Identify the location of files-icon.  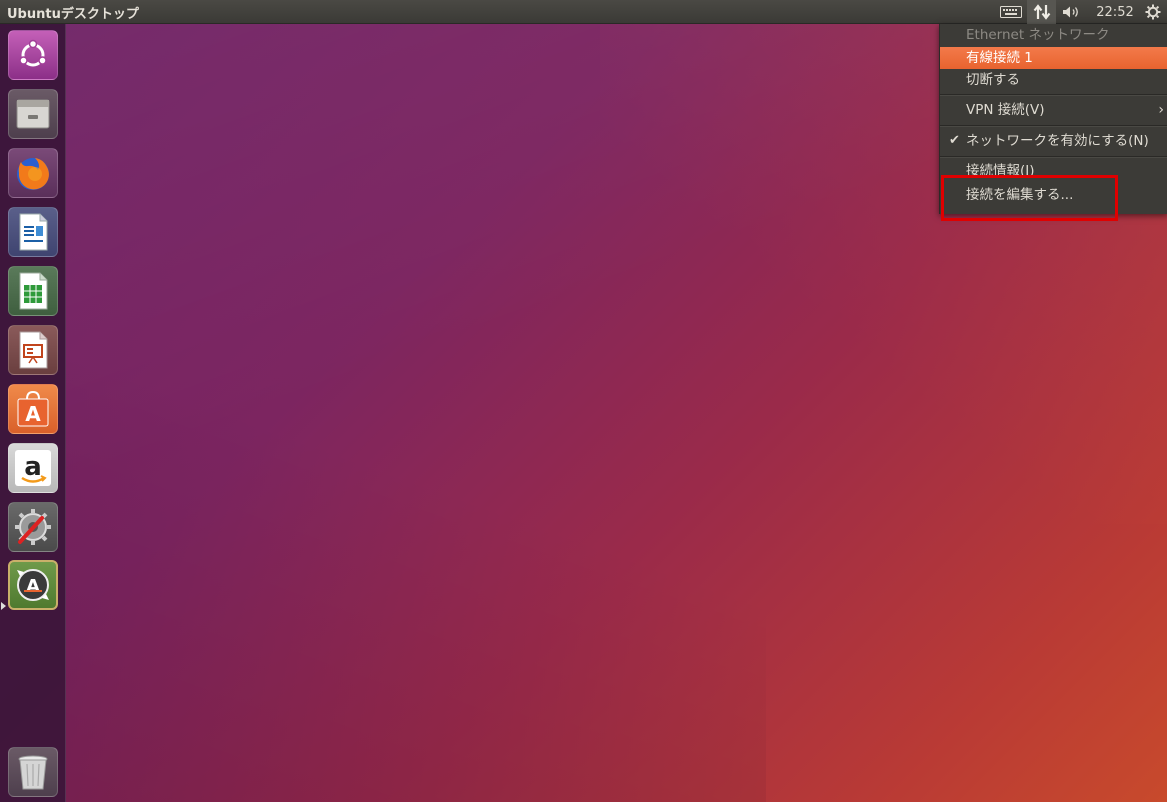
(33, 114).